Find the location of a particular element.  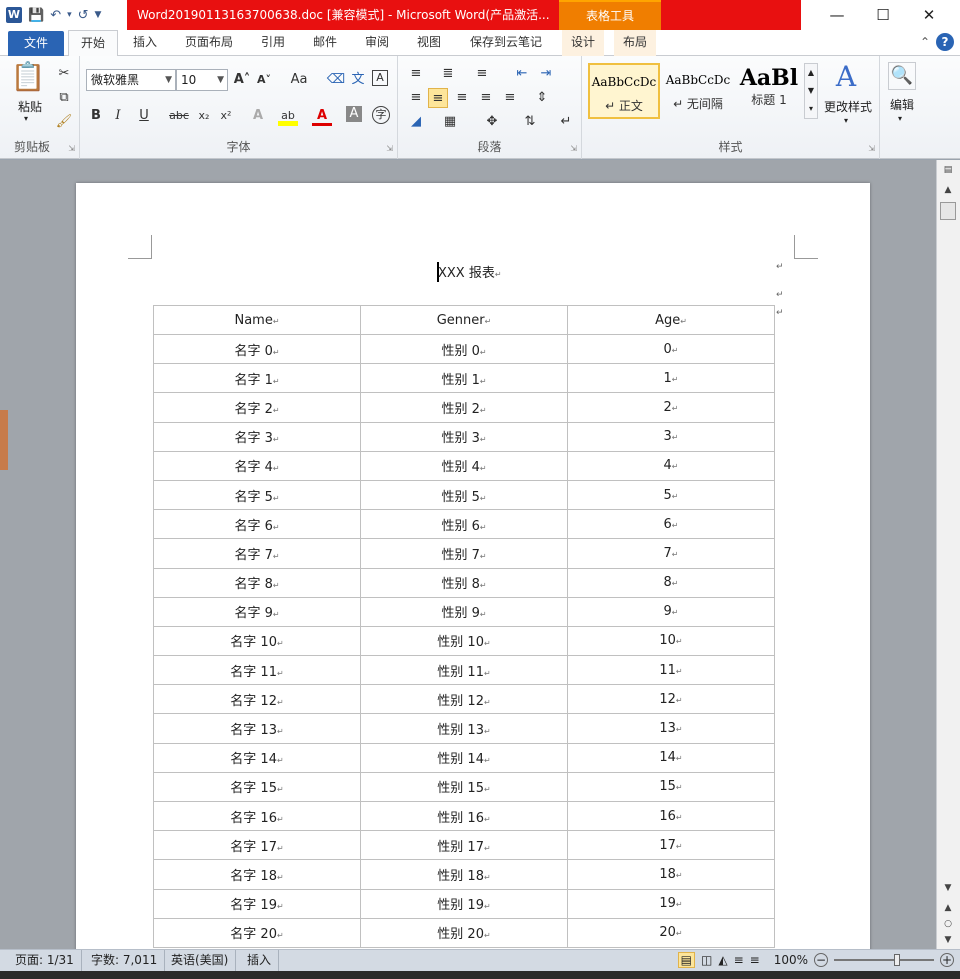

page-indicator: 页面: 1/31 is located at coordinates (45, 961).